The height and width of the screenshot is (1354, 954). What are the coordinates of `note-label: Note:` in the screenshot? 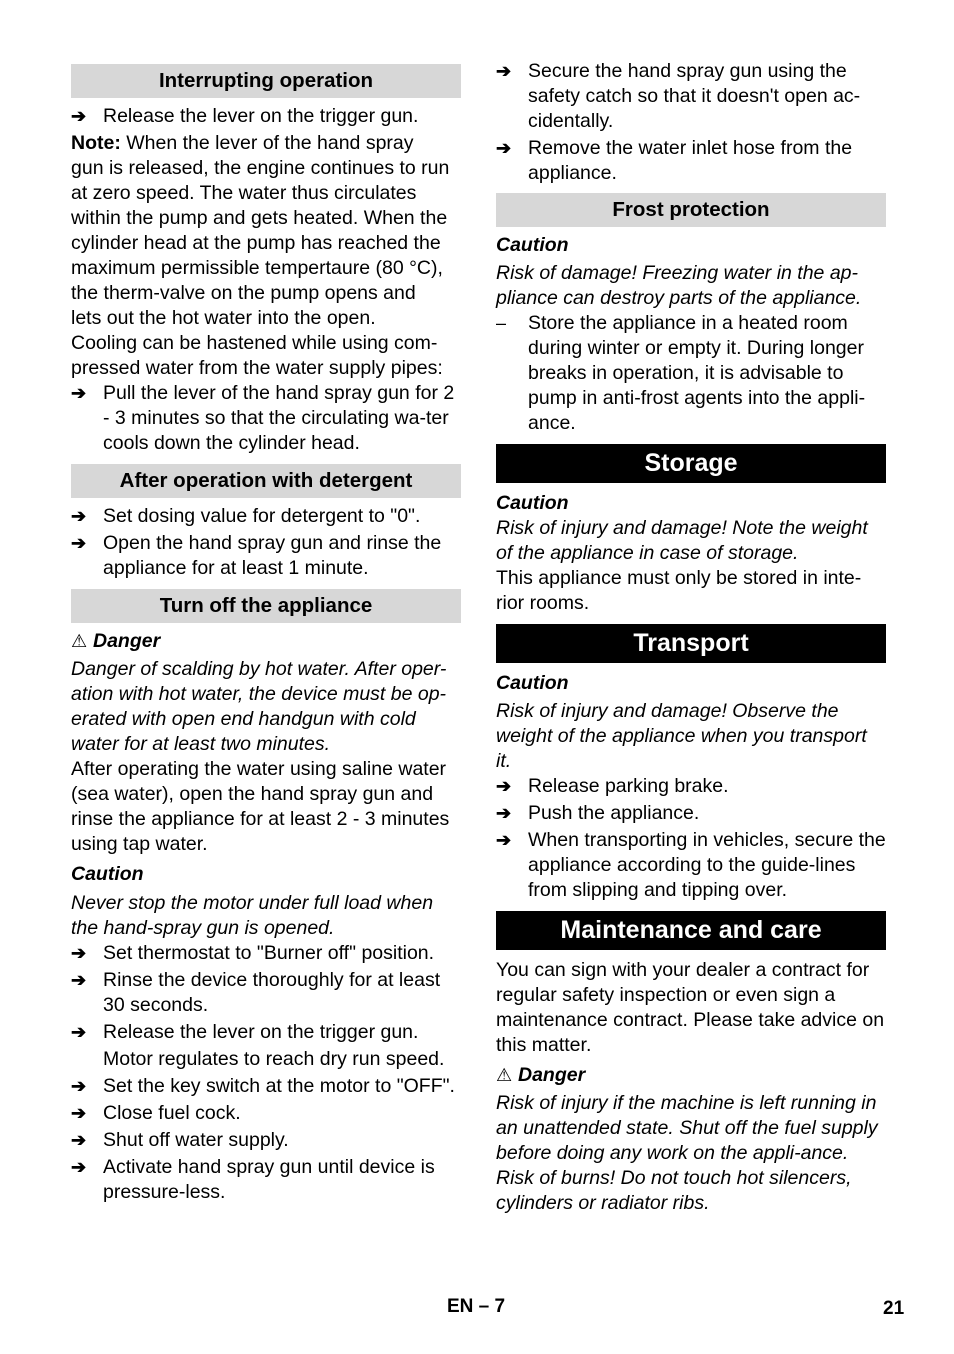 It's located at (96, 143).